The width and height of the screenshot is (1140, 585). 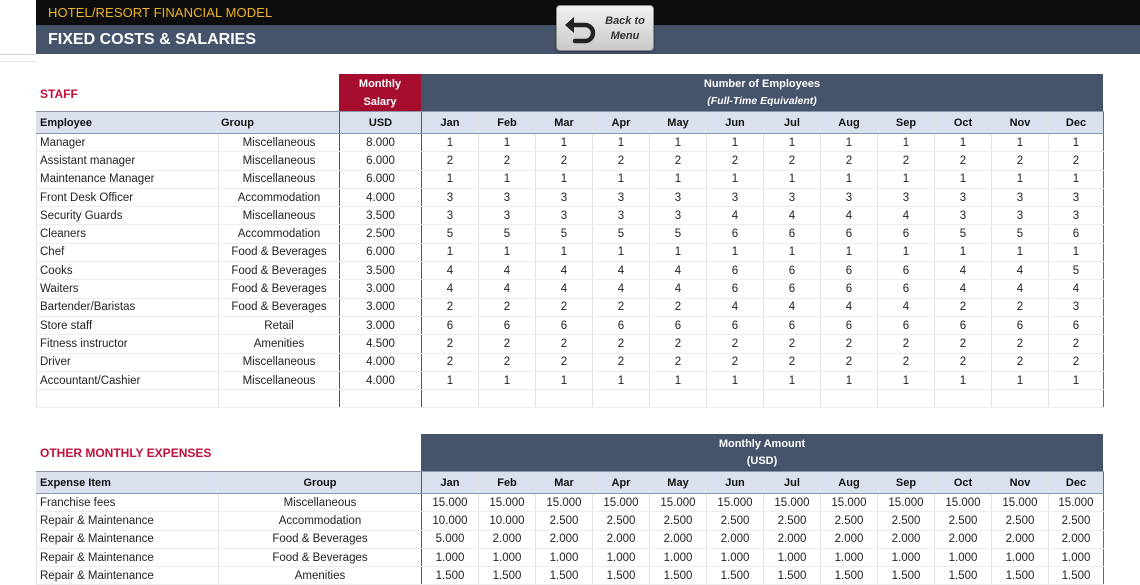 What do you see at coordinates (450, 521) in the screenshot?
I see `expense-amount-cell: 10.000` at bounding box center [450, 521].